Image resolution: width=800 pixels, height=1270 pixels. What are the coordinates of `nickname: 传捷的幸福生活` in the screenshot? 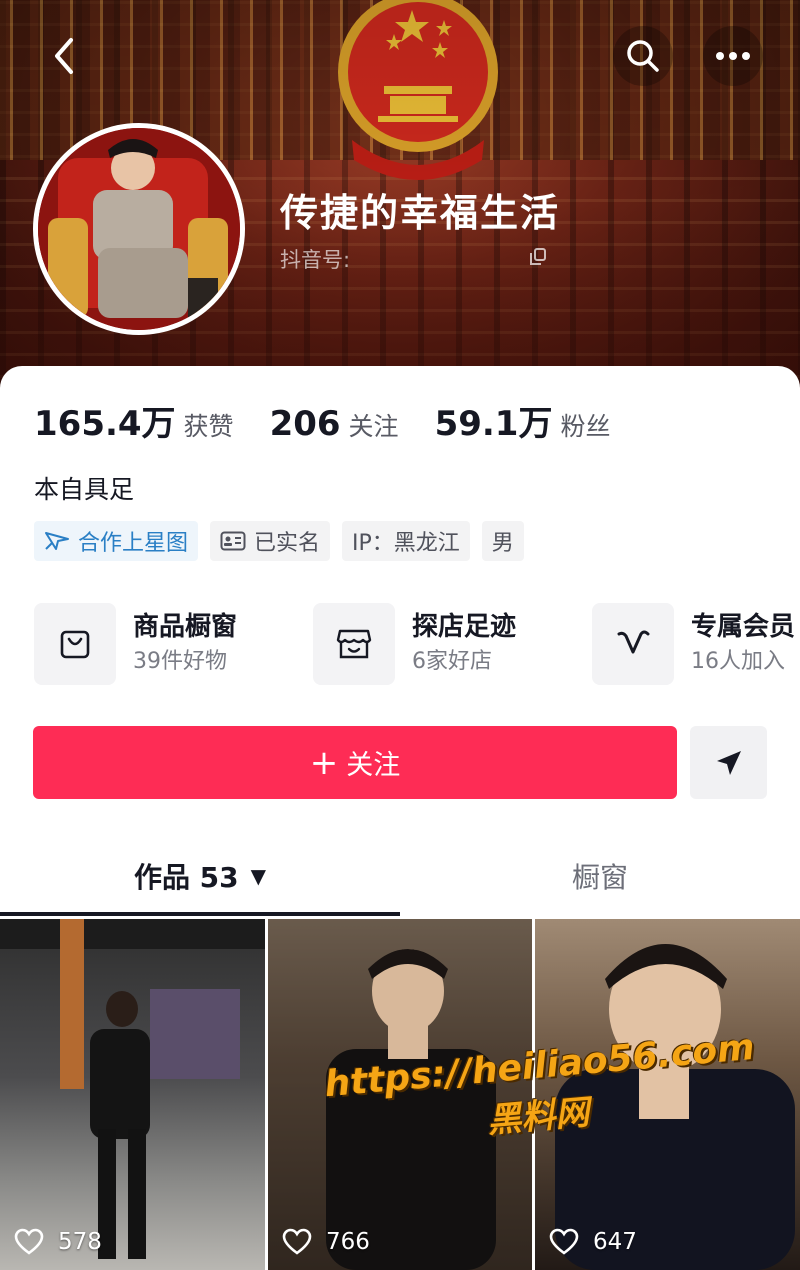 It's located at (420, 213).